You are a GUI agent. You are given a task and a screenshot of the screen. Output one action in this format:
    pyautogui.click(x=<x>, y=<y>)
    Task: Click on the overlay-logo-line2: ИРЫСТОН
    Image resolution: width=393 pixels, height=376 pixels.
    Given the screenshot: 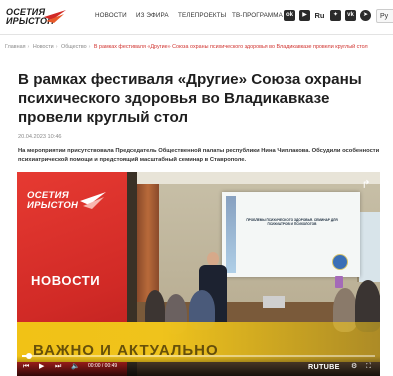 What is the action you would take?
    pyautogui.click(x=53, y=205)
    